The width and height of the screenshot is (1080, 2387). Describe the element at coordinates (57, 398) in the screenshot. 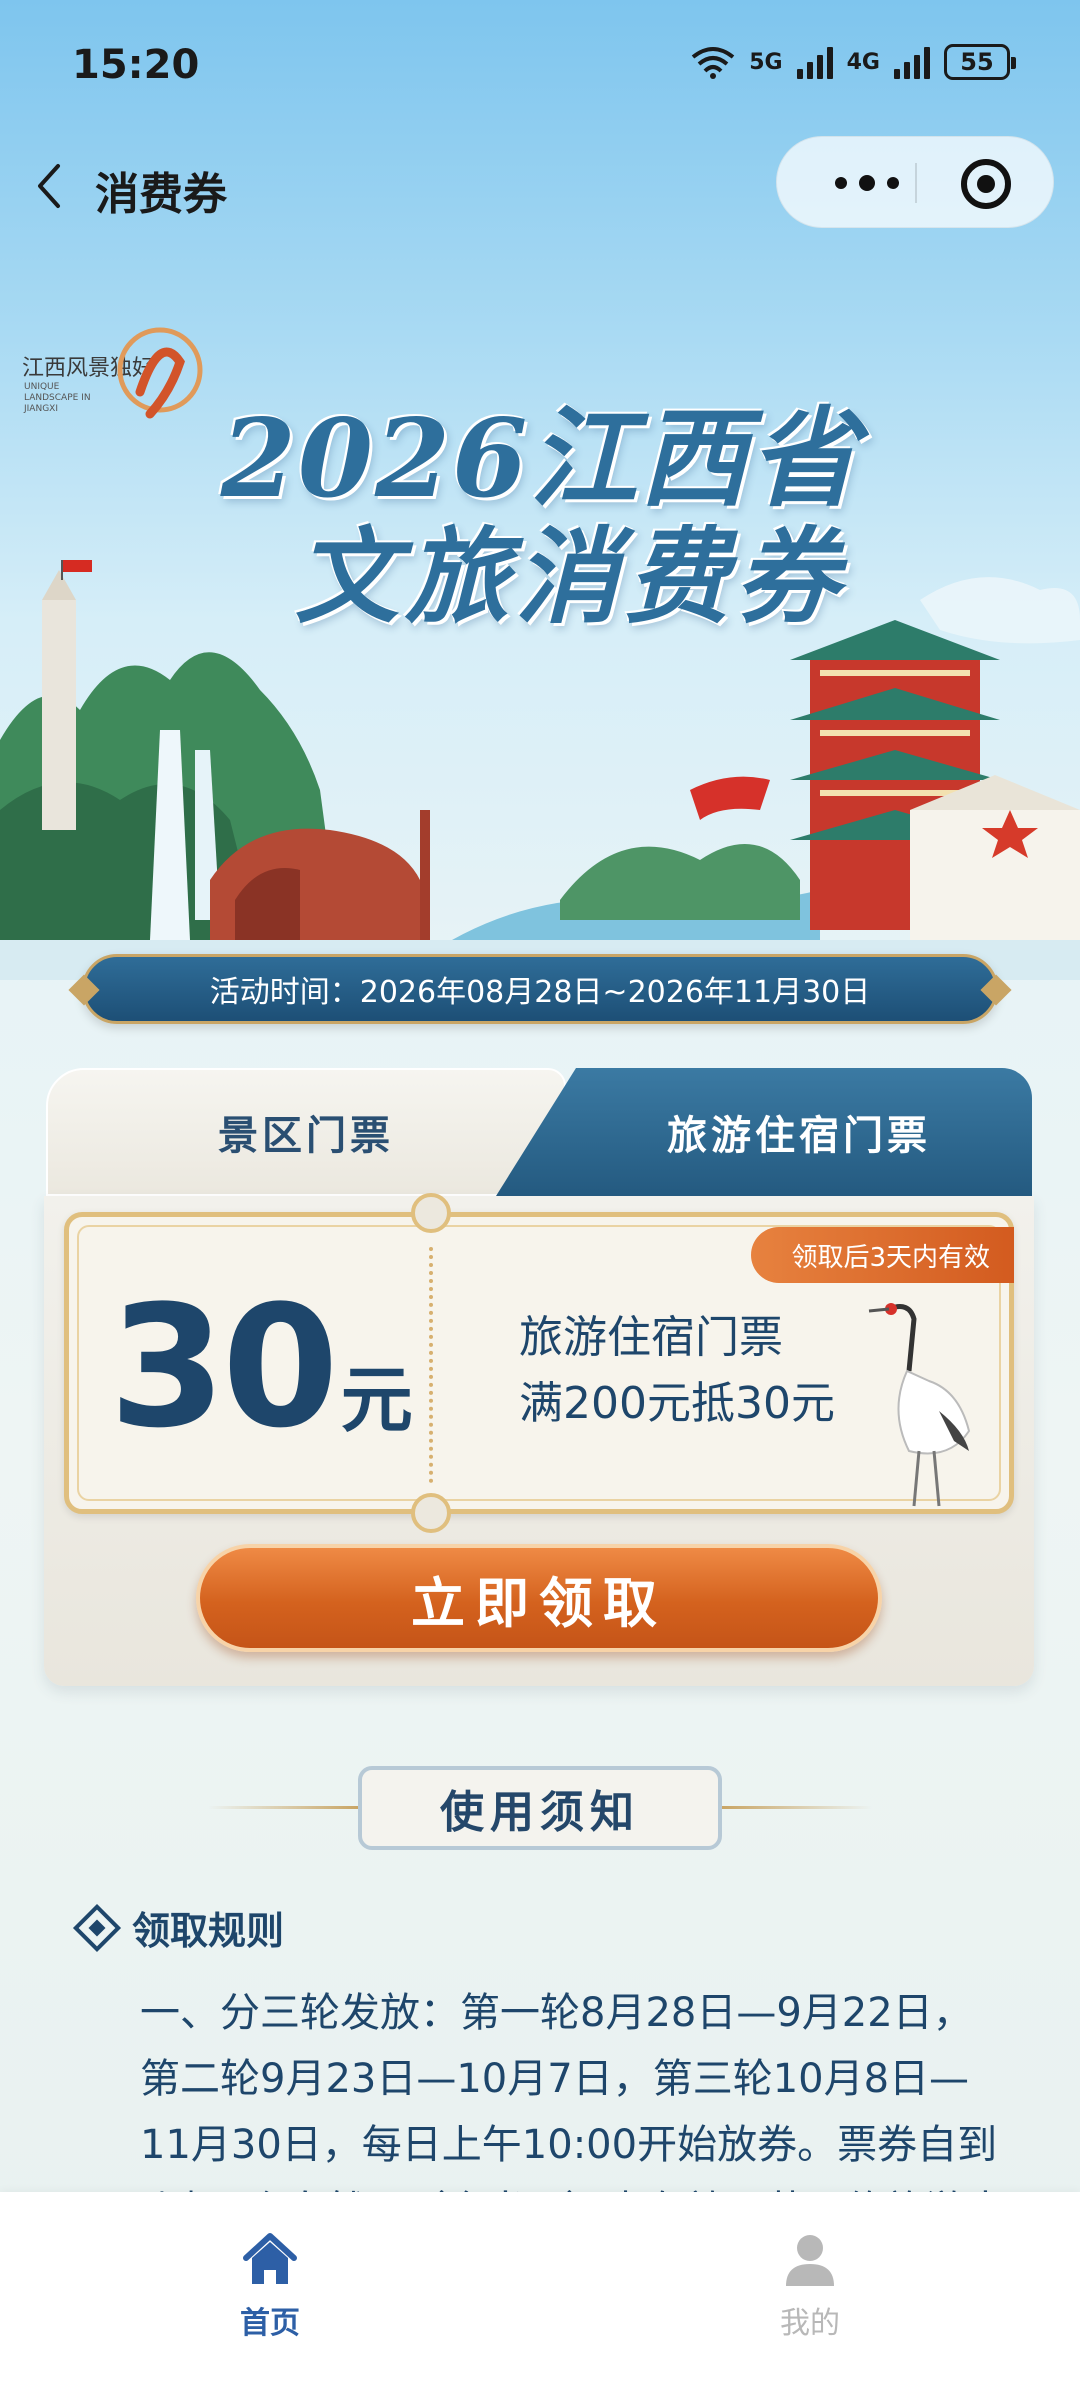

I see `logo-subtext: UNIQUE LANDSCAPE IN JIANGXI` at that location.